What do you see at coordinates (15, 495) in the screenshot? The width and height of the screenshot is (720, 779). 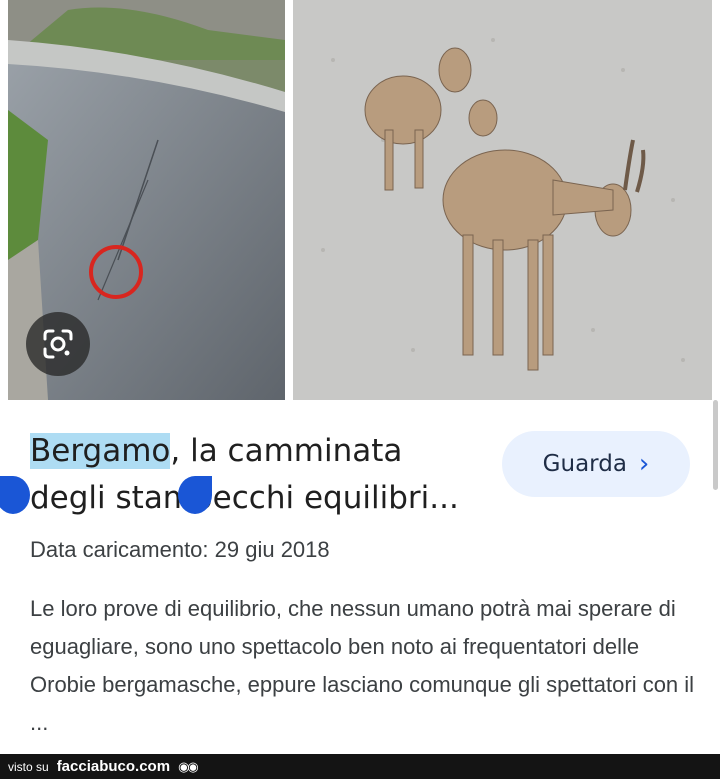 I see `selection-handle-start` at bounding box center [15, 495].